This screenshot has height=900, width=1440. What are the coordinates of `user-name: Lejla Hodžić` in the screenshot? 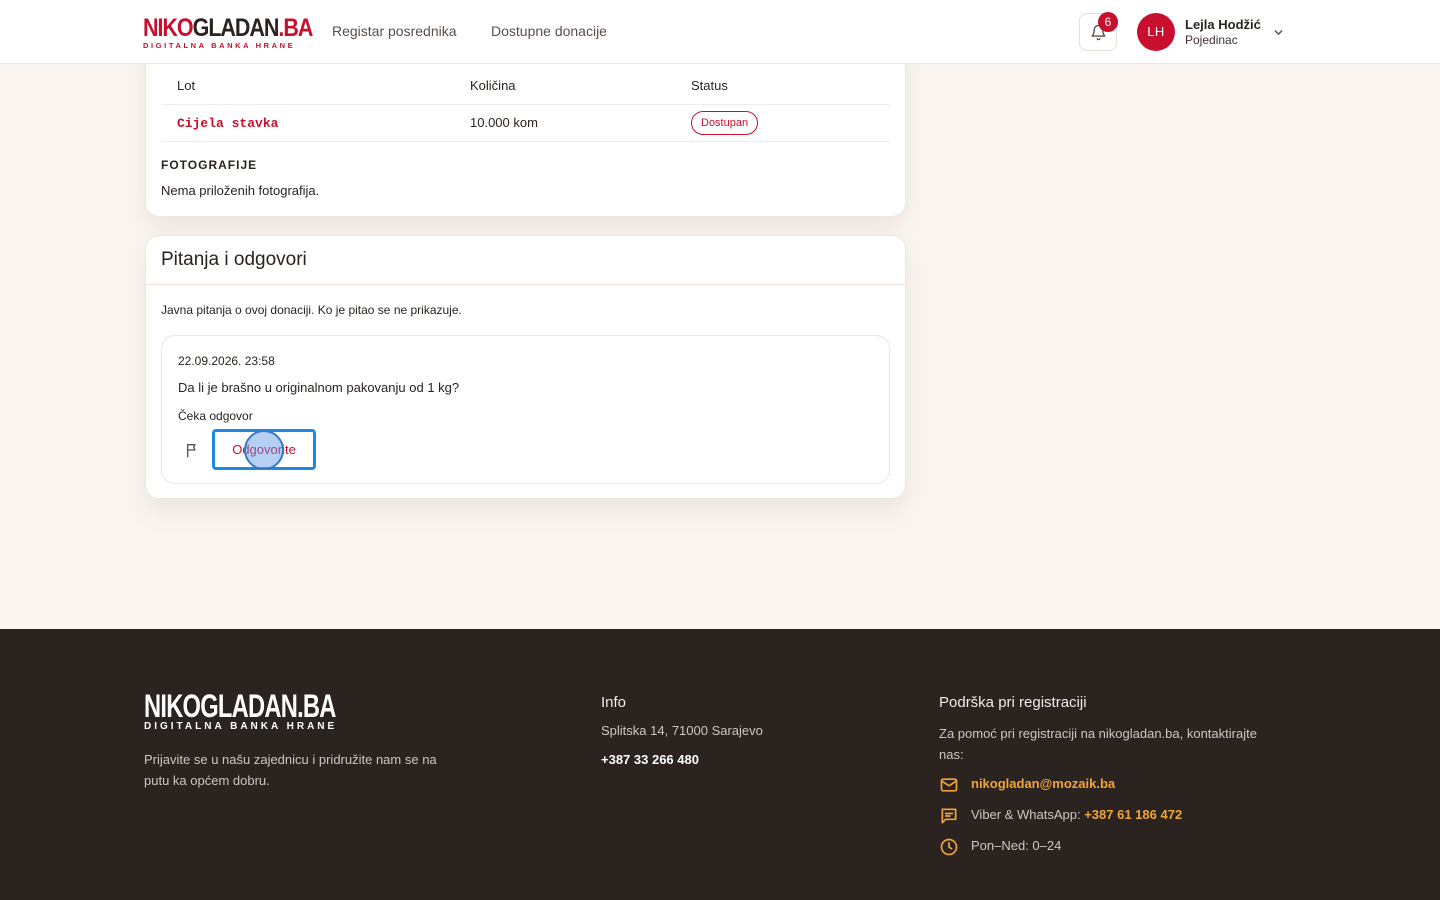 It's located at (1223, 24).